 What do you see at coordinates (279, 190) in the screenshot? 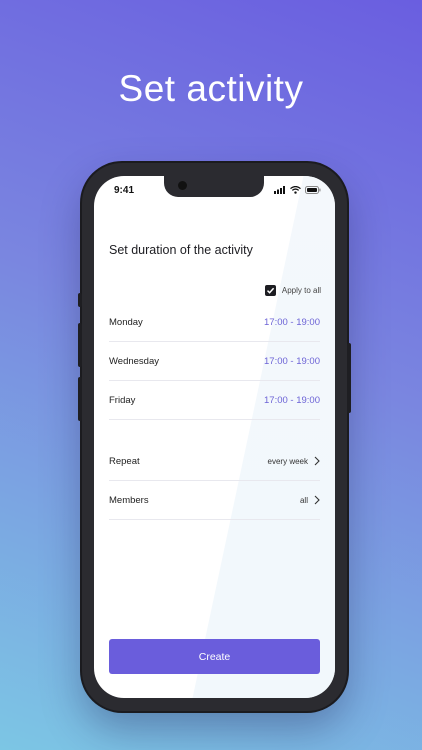
I see `signal-icon` at bounding box center [279, 190].